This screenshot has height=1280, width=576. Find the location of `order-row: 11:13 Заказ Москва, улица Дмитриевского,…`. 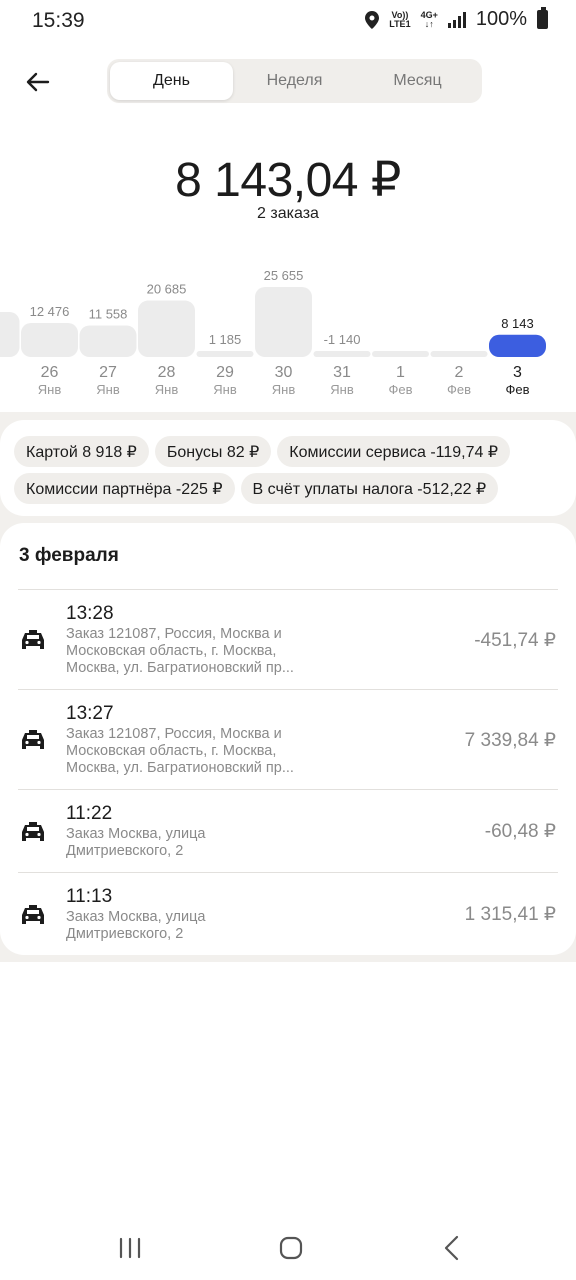

order-row: 11:13 Заказ Москва, улица Дмитриевского,… is located at coordinates (288, 913).